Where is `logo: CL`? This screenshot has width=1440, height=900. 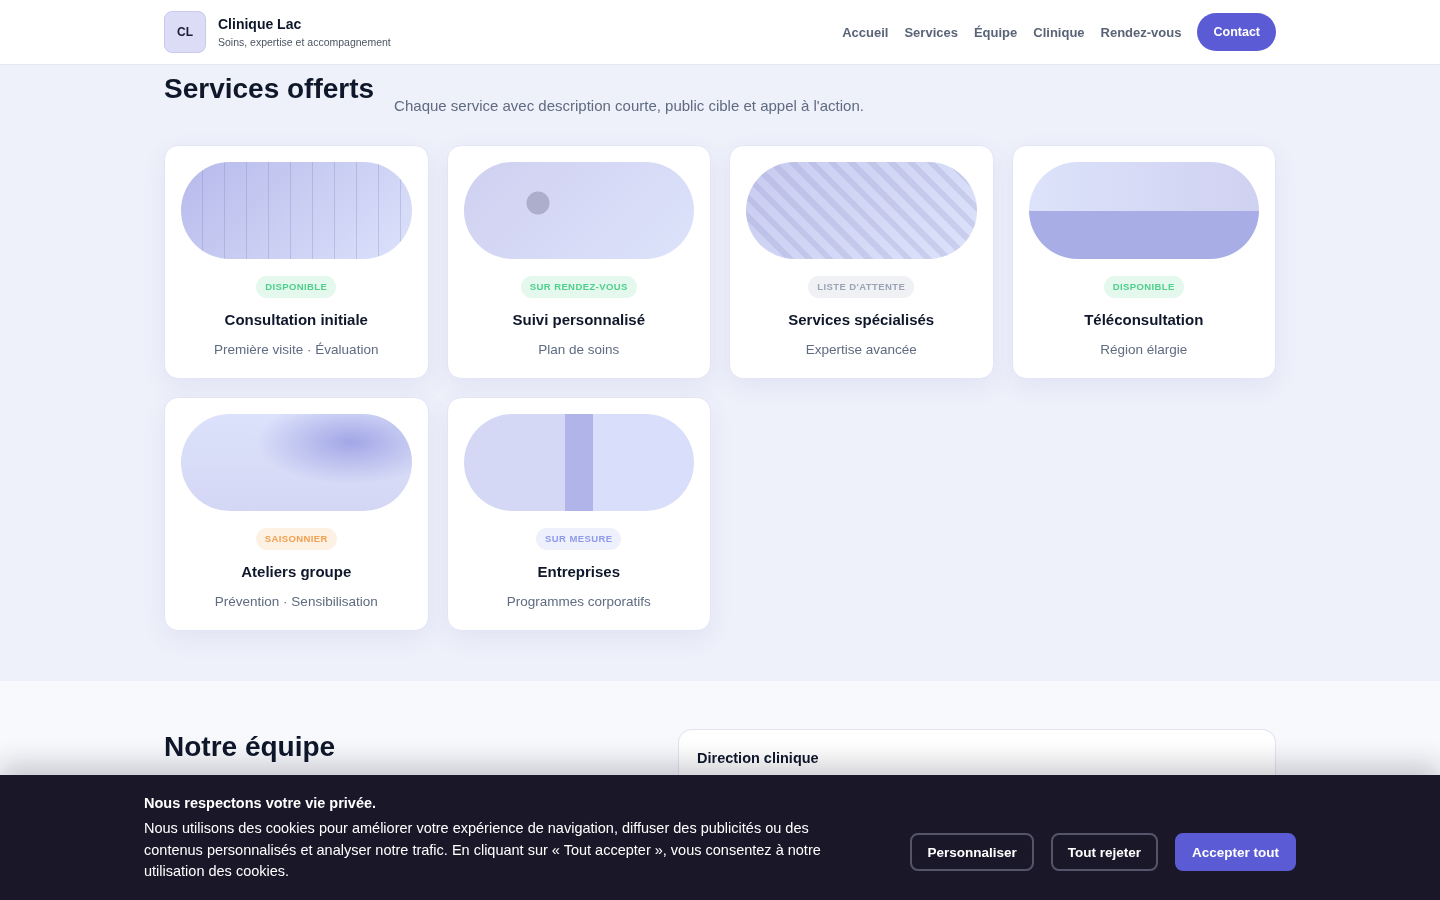
logo: CL is located at coordinates (185, 32).